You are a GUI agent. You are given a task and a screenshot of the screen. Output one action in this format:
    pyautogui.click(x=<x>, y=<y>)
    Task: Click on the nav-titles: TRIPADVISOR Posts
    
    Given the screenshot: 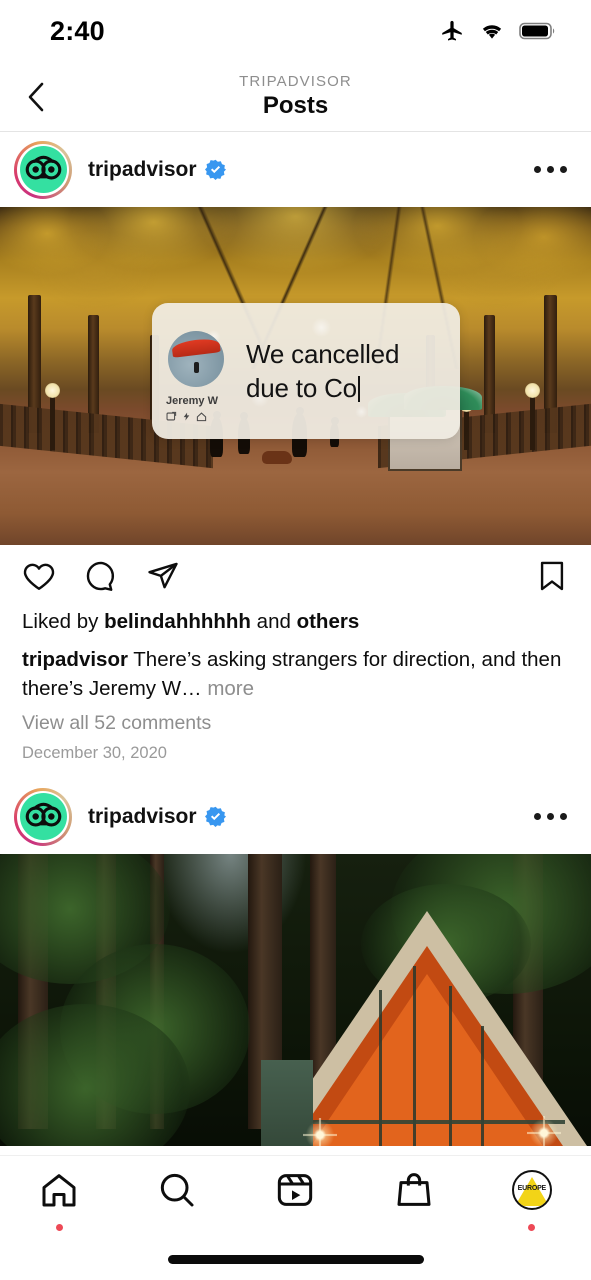 What is the action you would take?
    pyautogui.click(x=295, y=96)
    